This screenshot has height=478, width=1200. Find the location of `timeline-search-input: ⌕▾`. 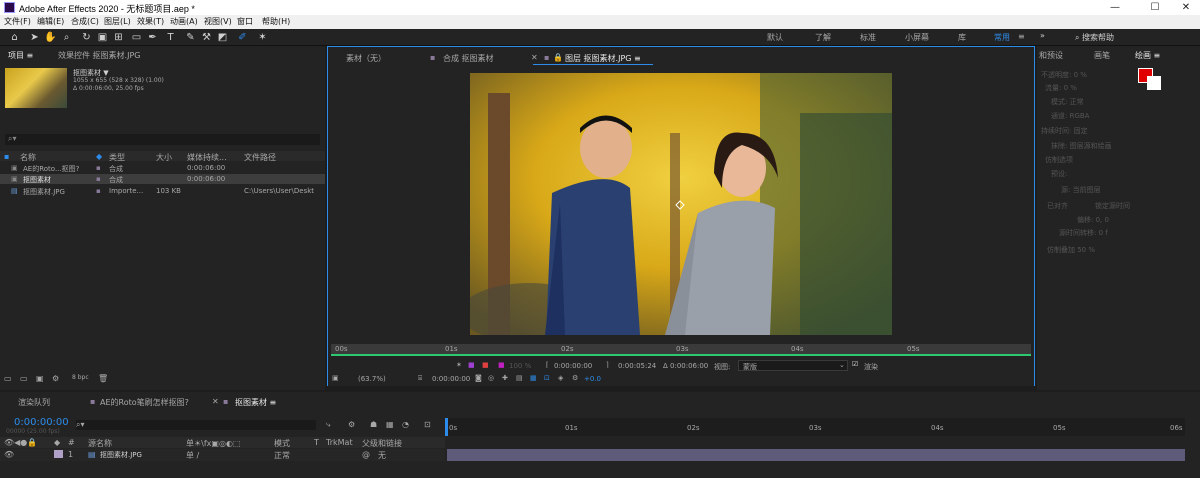

timeline-search-input: ⌕▾ is located at coordinates (196, 425).